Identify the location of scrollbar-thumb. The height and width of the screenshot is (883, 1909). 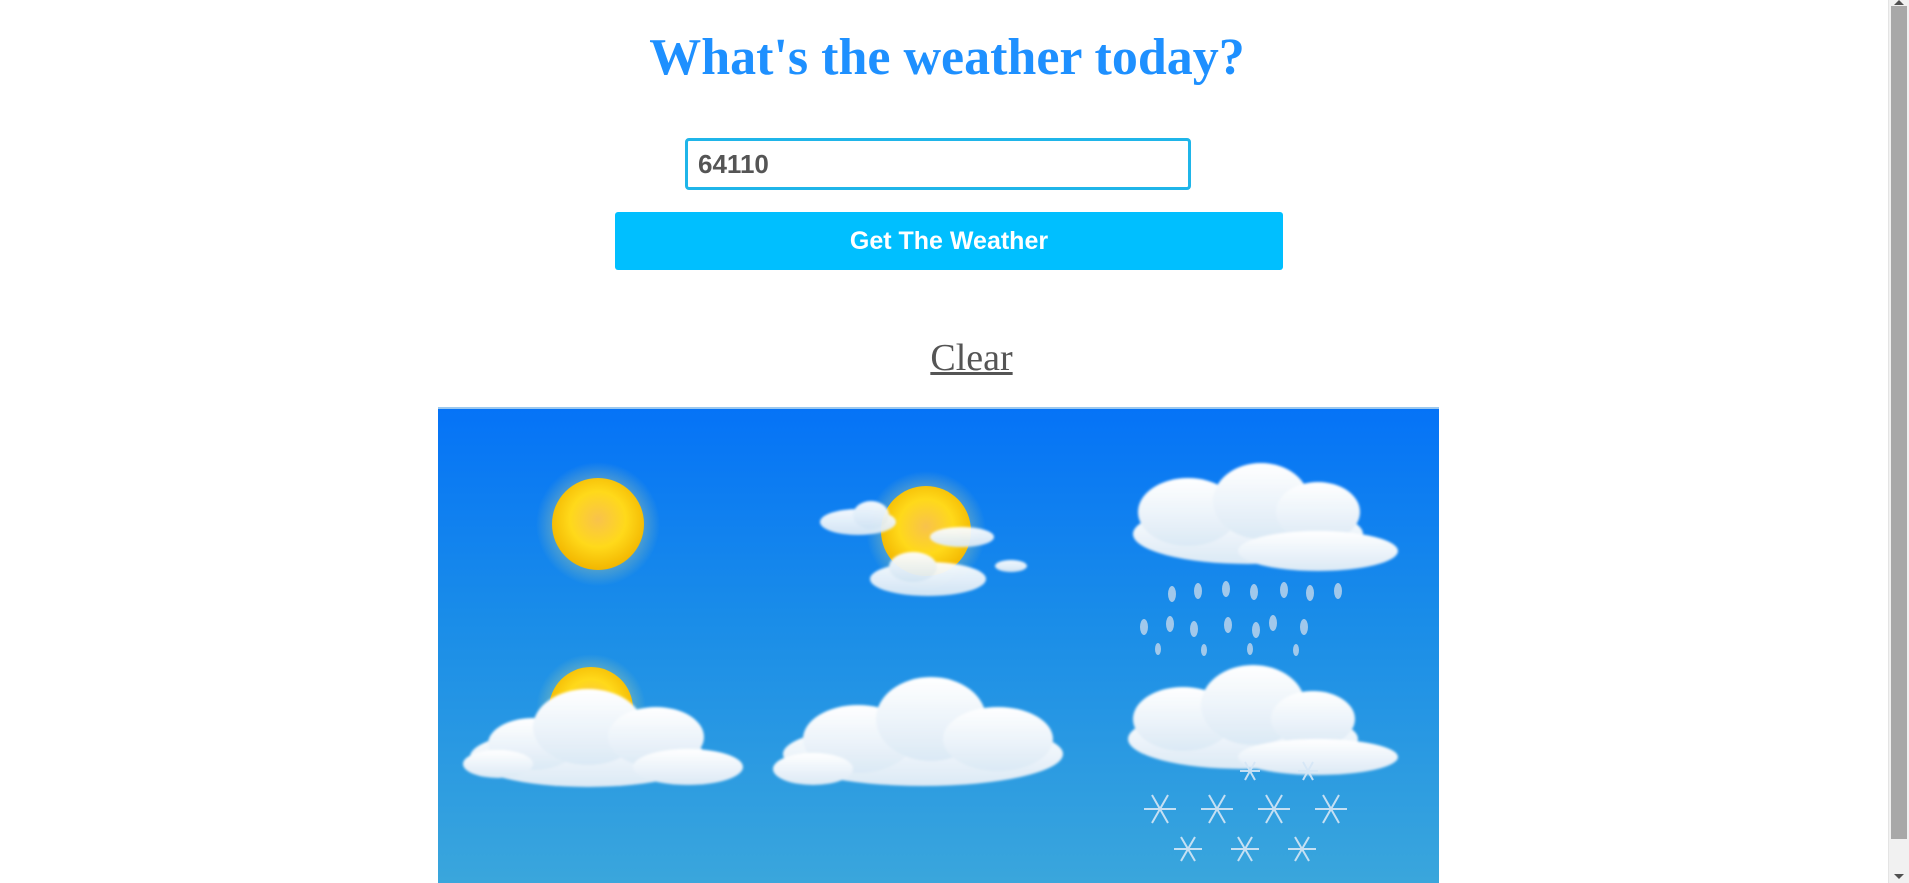
(1899, 422).